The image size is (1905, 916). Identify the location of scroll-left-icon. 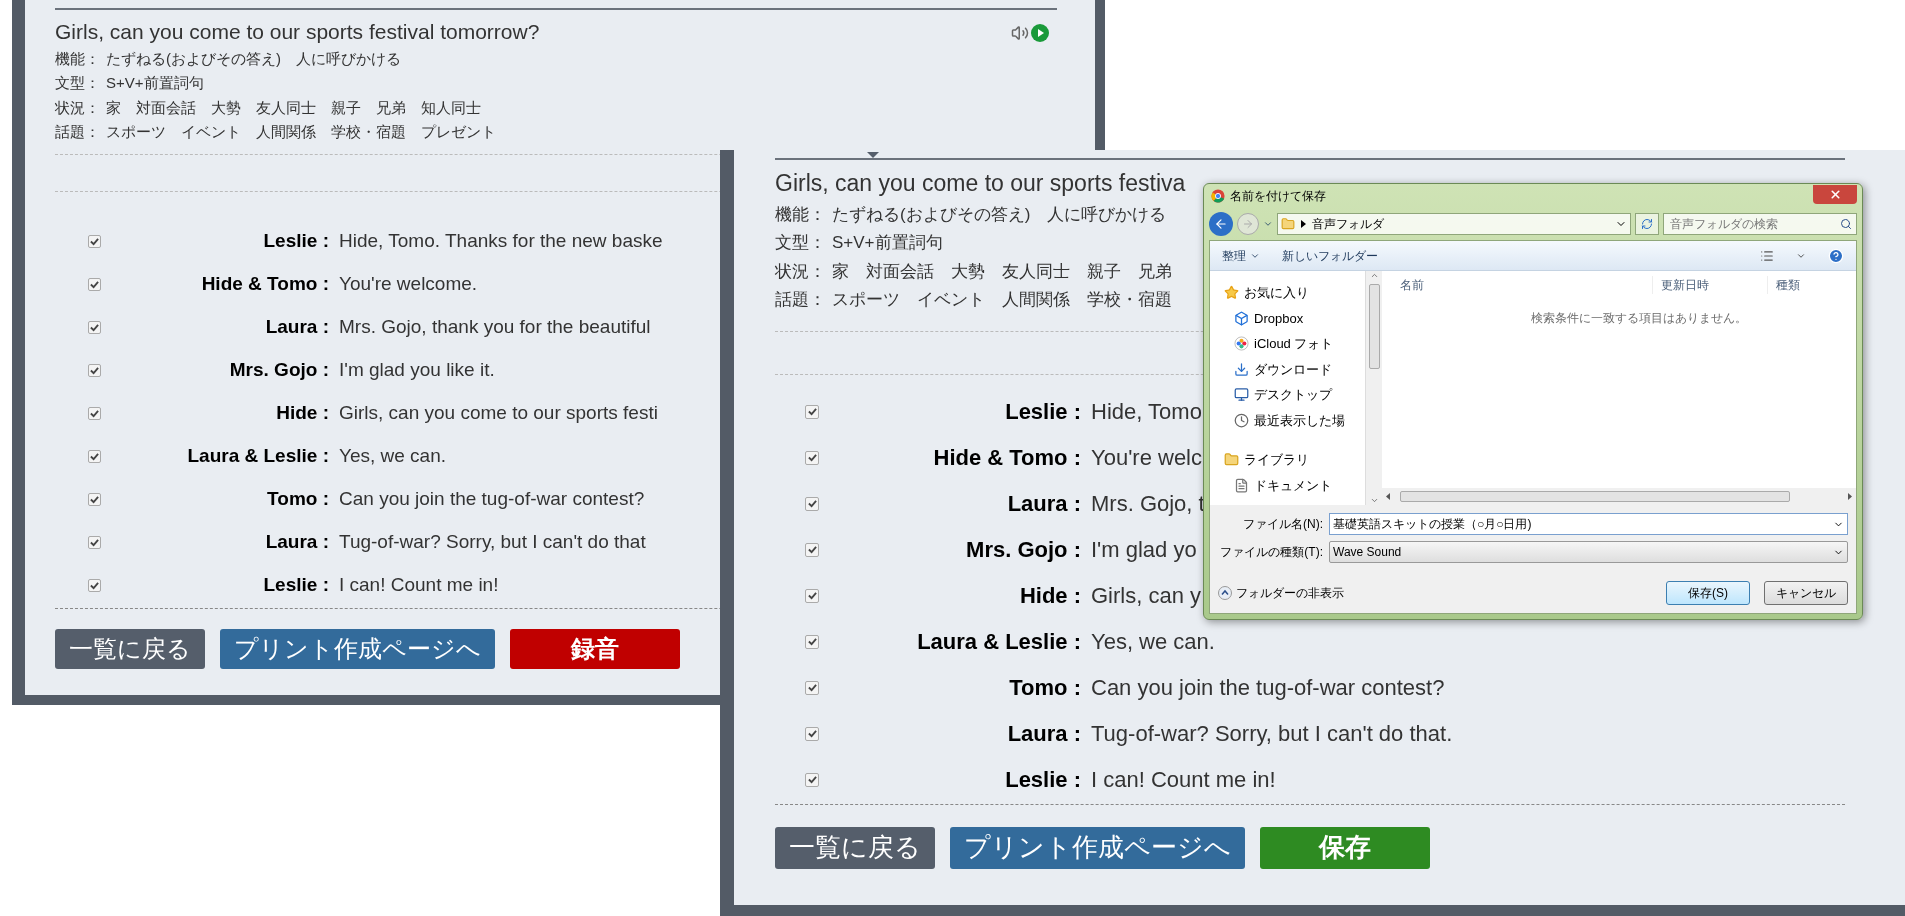
(1388, 496).